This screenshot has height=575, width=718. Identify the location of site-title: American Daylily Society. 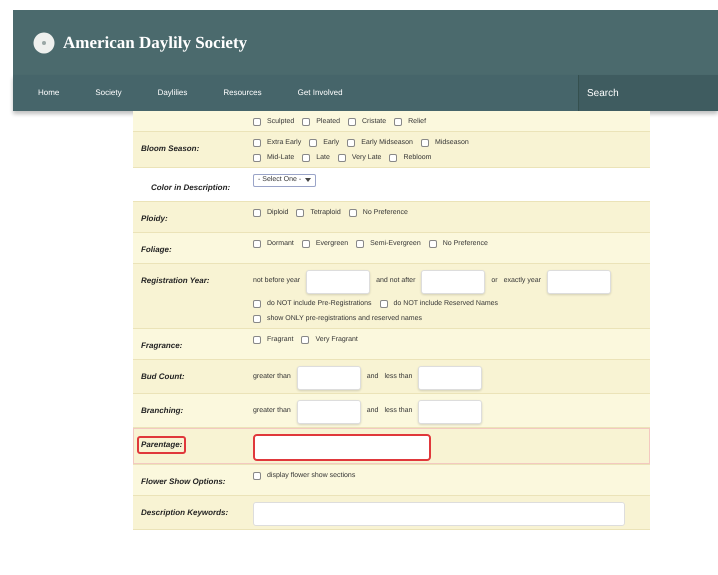
(155, 43).